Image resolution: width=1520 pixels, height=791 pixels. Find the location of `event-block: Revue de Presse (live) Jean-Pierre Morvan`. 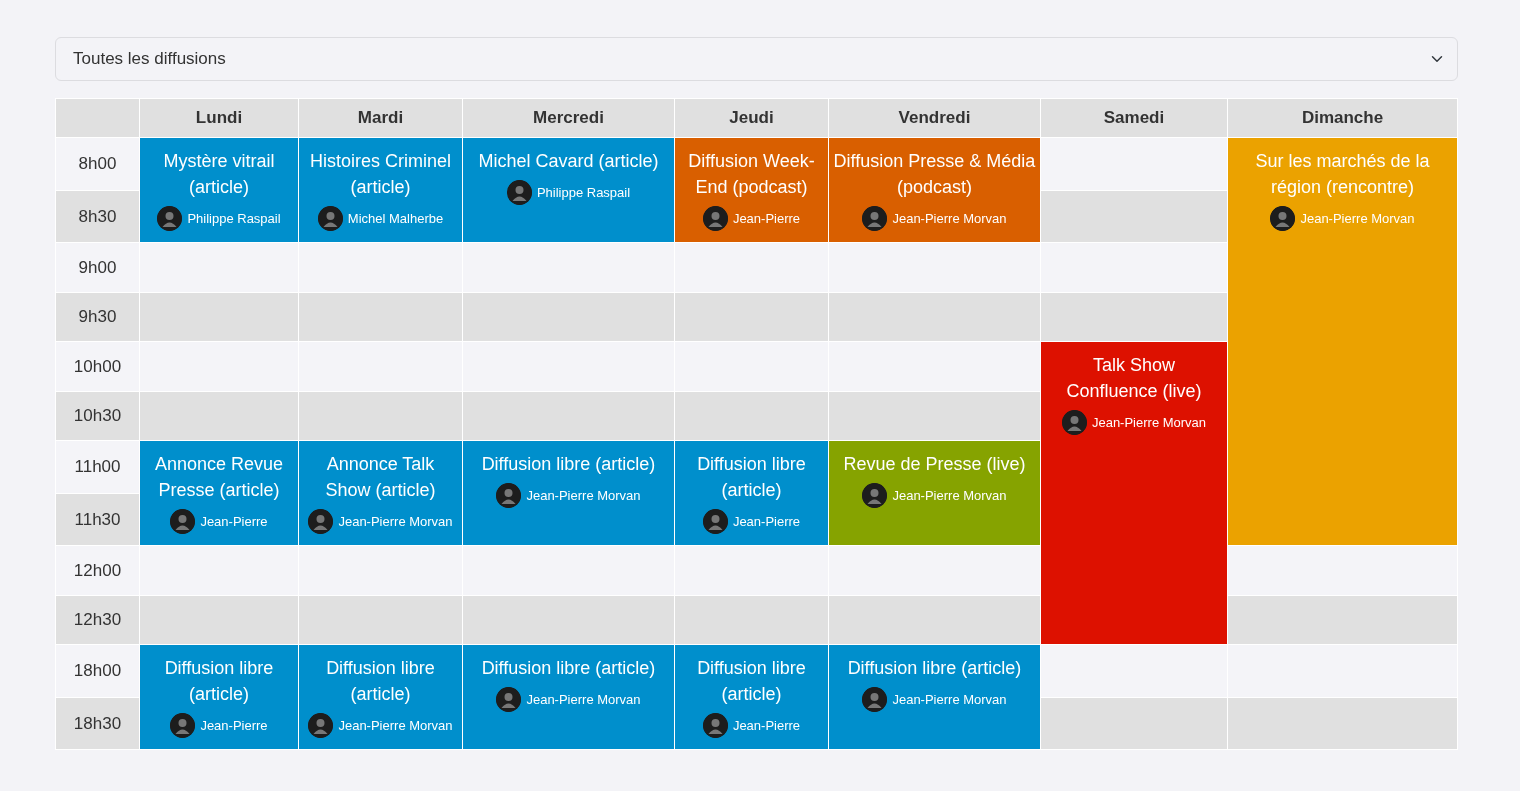

event-block: Revue de Presse (live) Jean-Pierre Morvan is located at coordinates (934, 493).